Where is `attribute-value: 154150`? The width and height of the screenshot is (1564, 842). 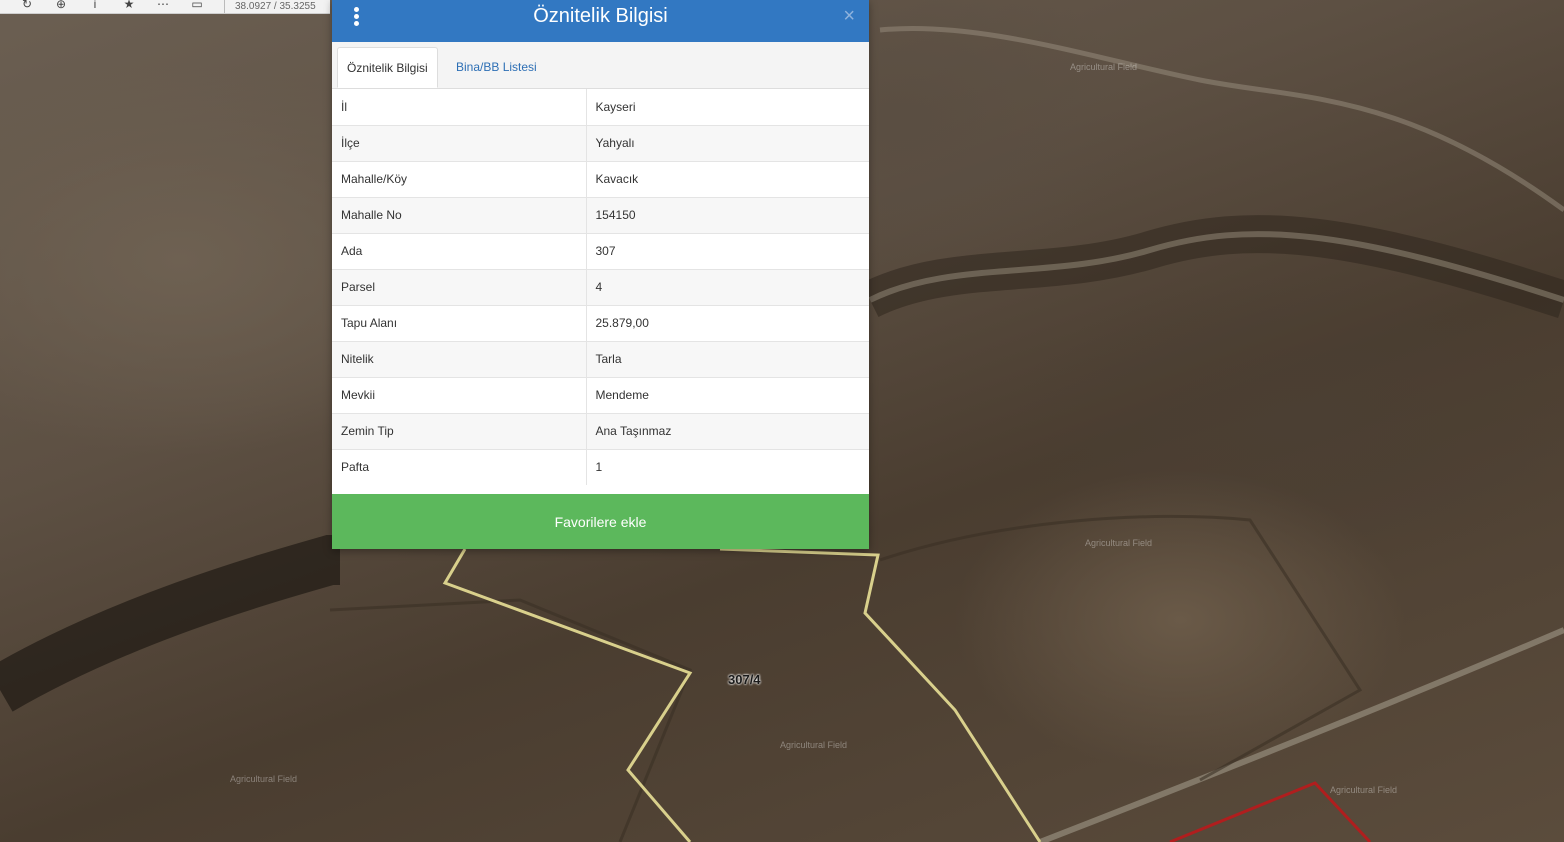
attribute-value: 154150 is located at coordinates (727, 214).